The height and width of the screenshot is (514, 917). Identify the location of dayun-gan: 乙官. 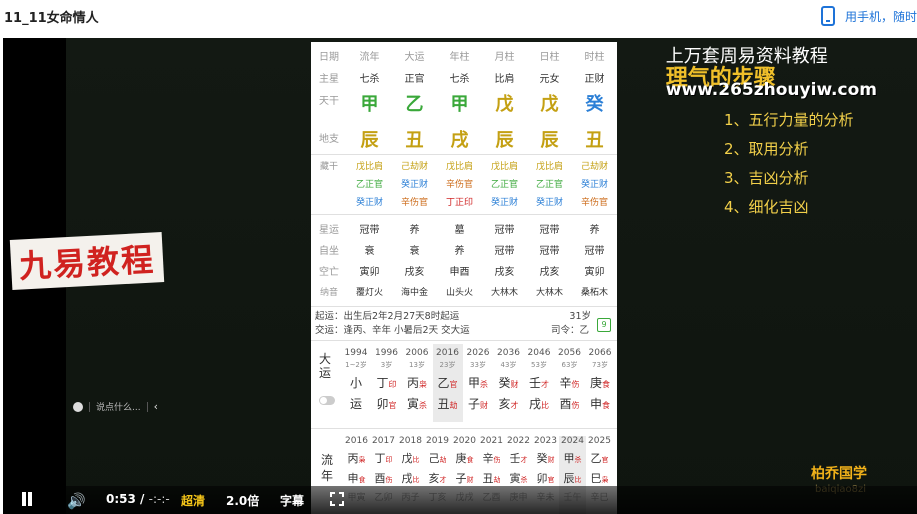
(448, 382).